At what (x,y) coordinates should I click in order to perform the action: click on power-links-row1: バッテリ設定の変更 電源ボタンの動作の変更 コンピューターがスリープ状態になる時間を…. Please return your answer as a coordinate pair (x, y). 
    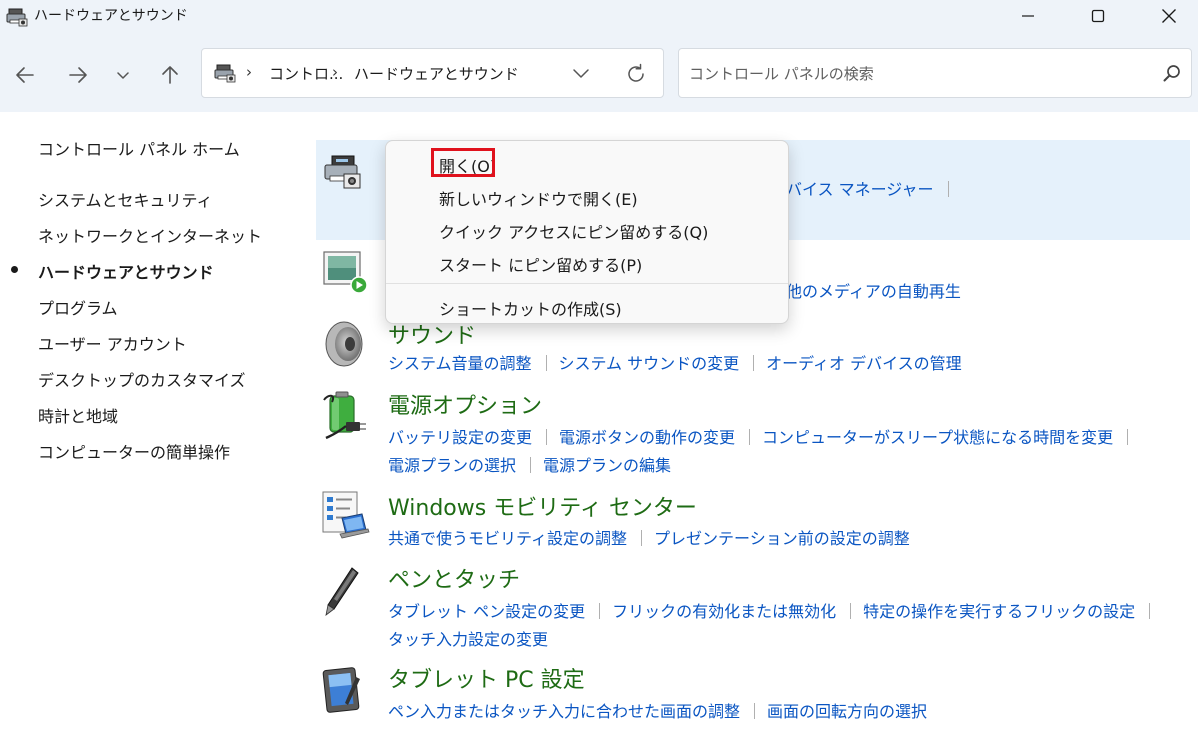
    Looking at the image, I should click on (764, 436).